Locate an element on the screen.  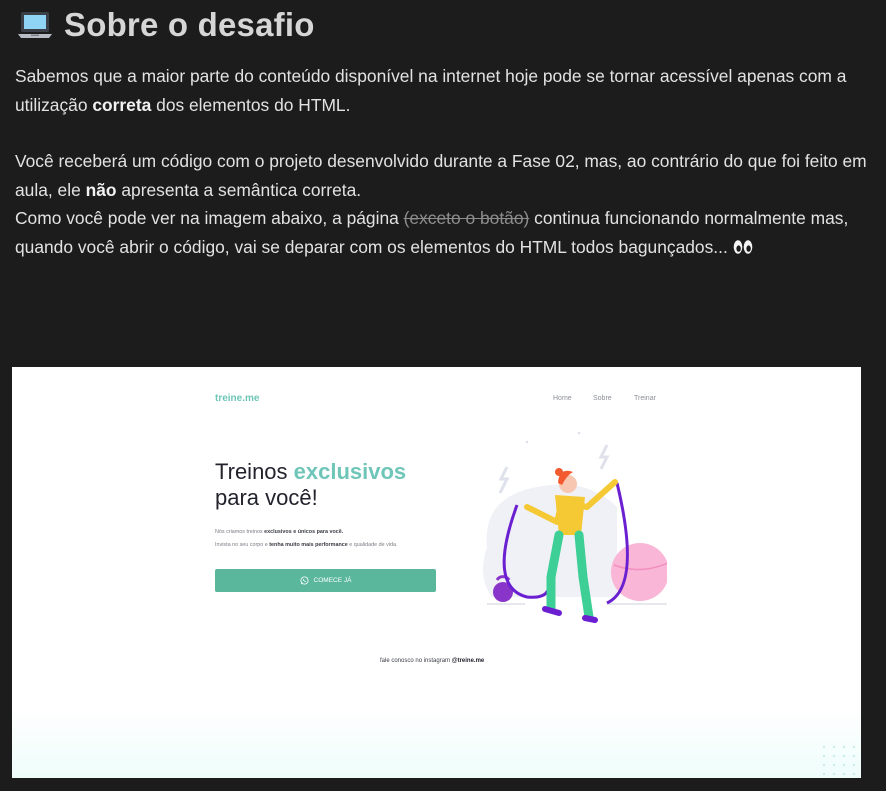
dot-grid-decoration is located at coordinates (839, 760).